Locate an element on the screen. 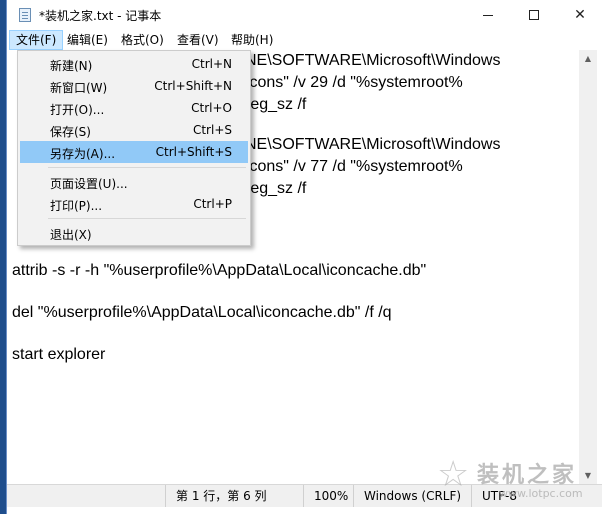 The image size is (602, 514). watermark-logo: ☆ 装机之家 www.lotpc.com is located at coordinates (519, 480).